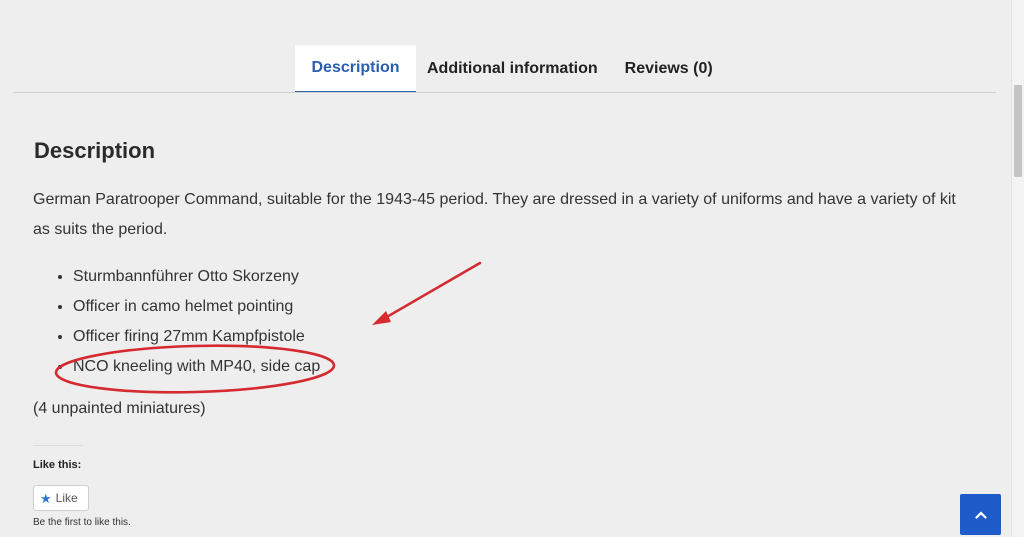 The width and height of the screenshot is (1024, 537). I want to click on annotation-arrow-head, so click(381, 318).